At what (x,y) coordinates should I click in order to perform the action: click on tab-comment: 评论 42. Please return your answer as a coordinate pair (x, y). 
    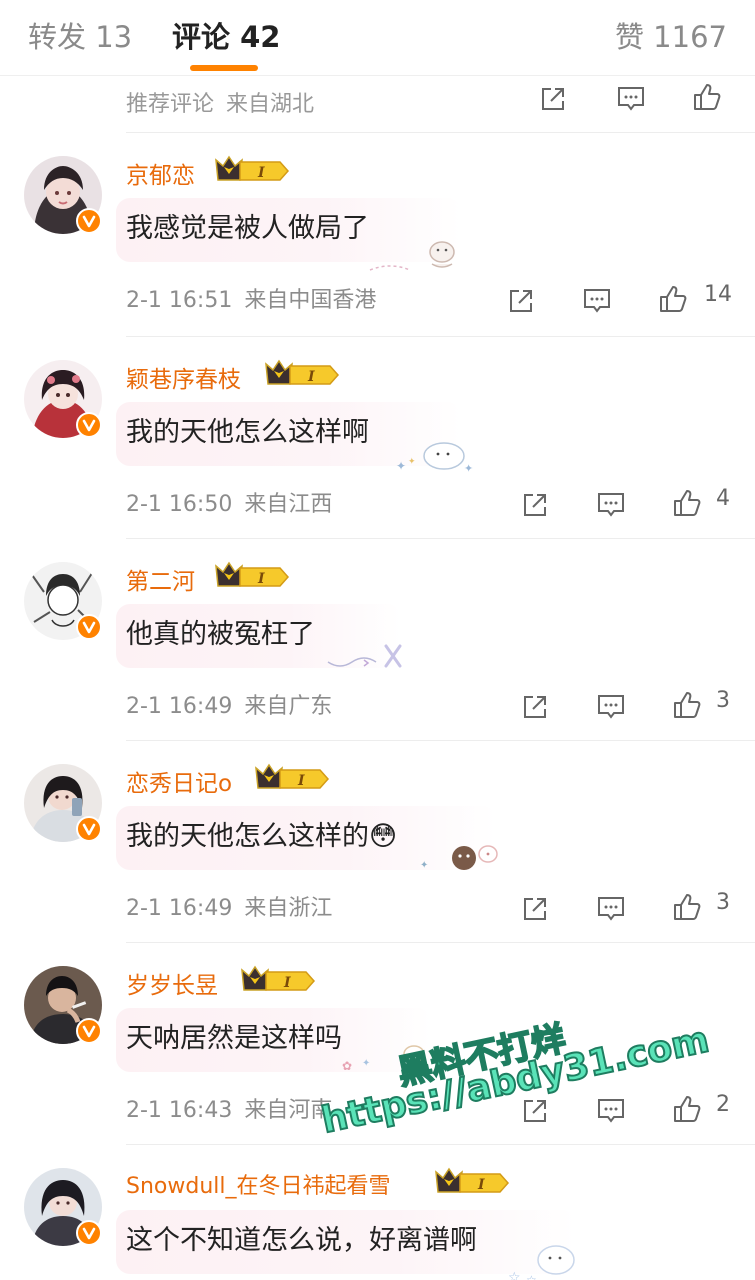
    Looking at the image, I should click on (226, 35).